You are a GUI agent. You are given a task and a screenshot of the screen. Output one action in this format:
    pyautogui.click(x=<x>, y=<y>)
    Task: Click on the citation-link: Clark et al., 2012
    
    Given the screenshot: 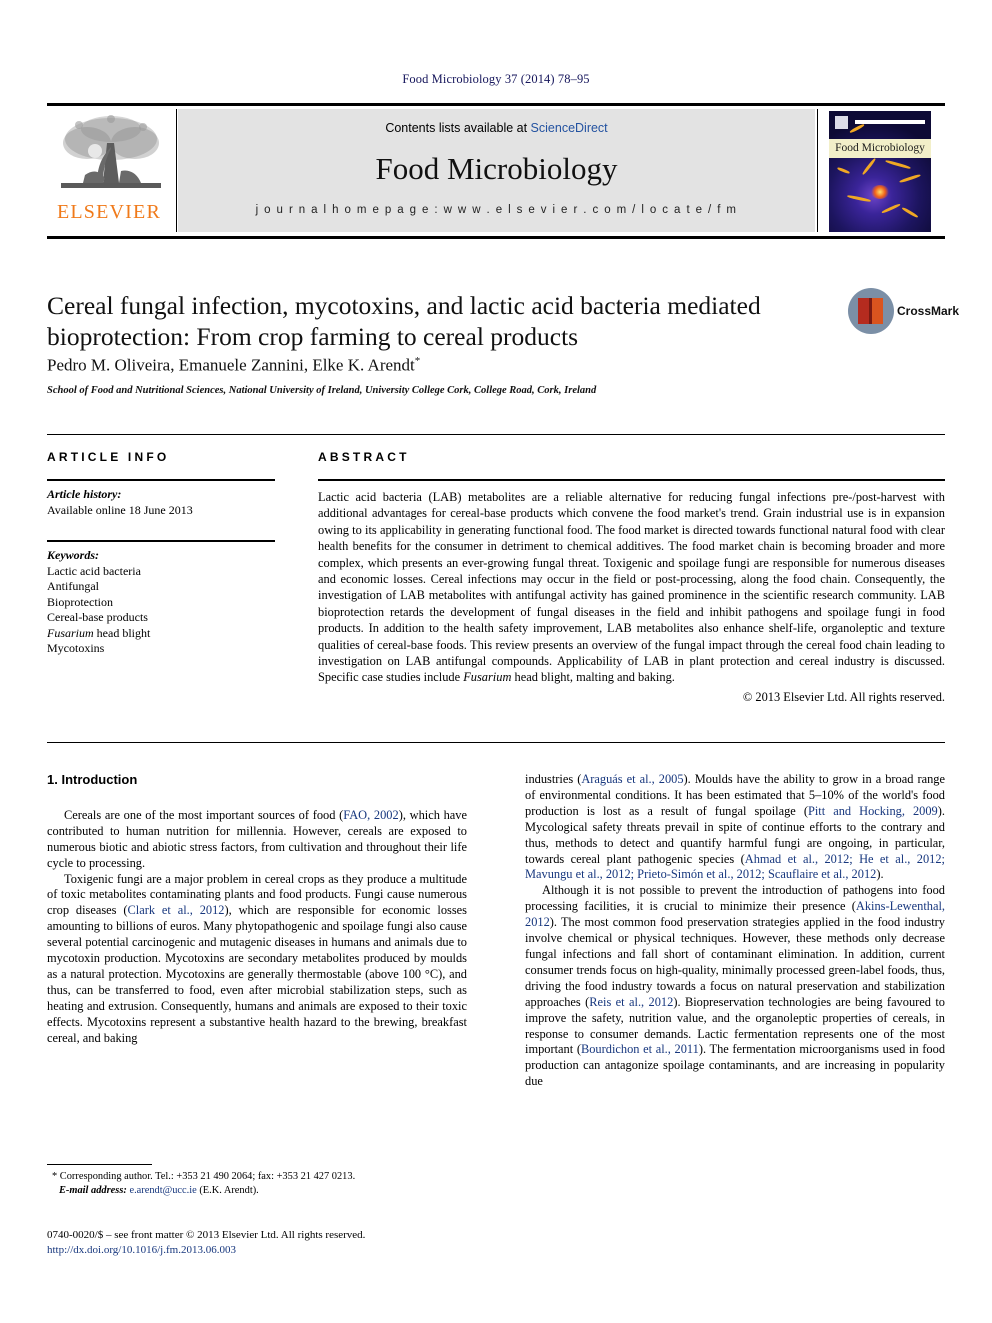 What is the action you would take?
    pyautogui.click(x=175, y=910)
    